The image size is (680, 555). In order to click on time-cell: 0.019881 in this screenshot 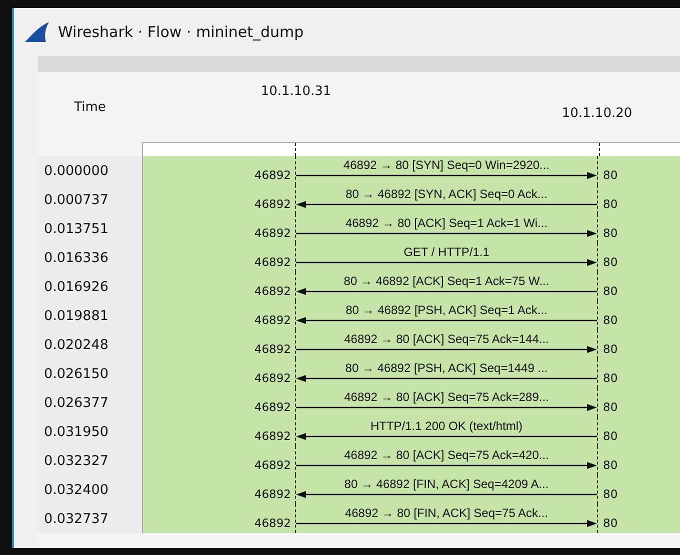, I will do `click(76, 316)`.